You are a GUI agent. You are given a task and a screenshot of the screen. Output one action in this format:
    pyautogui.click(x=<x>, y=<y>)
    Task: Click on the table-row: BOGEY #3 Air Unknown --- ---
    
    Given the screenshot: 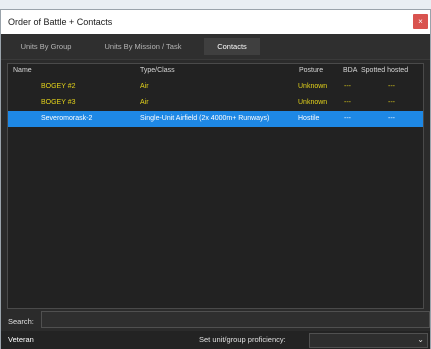 What is the action you would take?
    pyautogui.click(x=215, y=103)
    